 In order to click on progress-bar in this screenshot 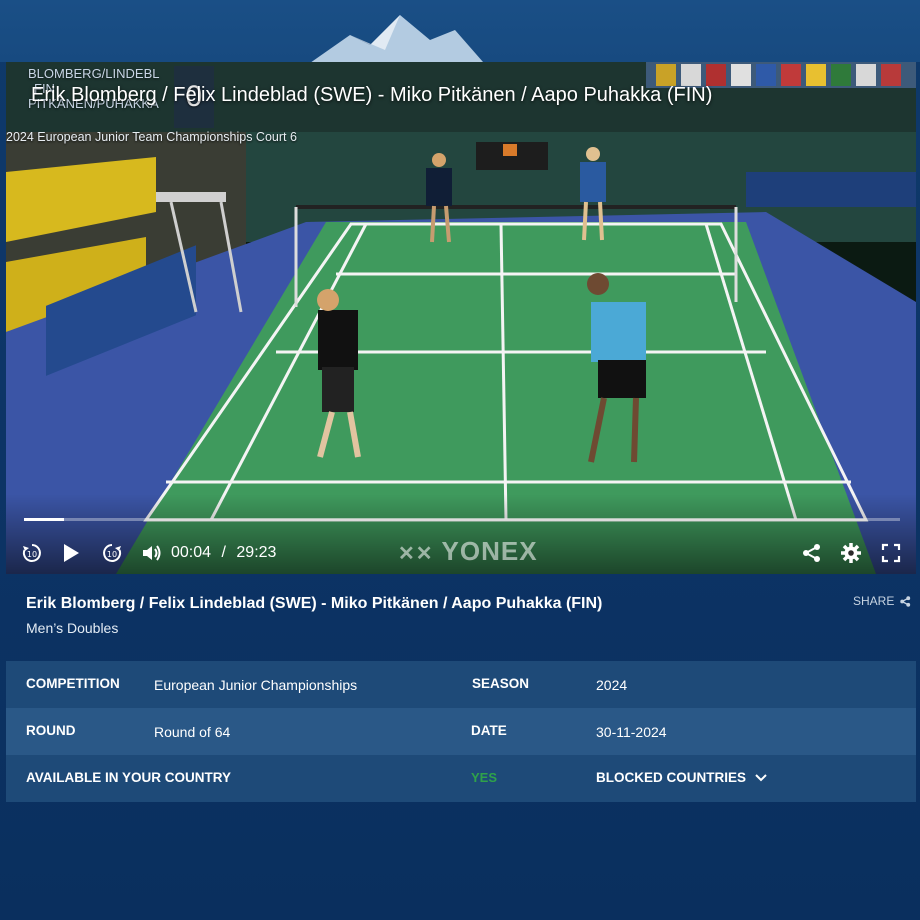, I will do `click(462, 519)`.